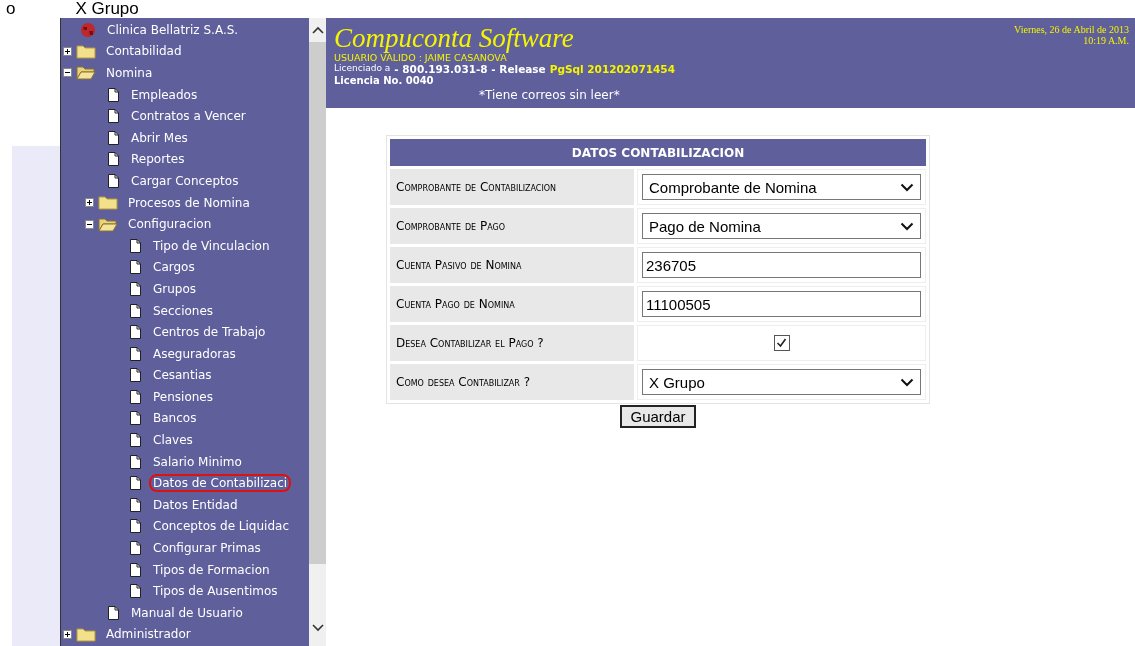  What do you see at coordinates (158, 159) in the screenshot?
I see `tree-item: Reportes` at bounding box center [158, 159].